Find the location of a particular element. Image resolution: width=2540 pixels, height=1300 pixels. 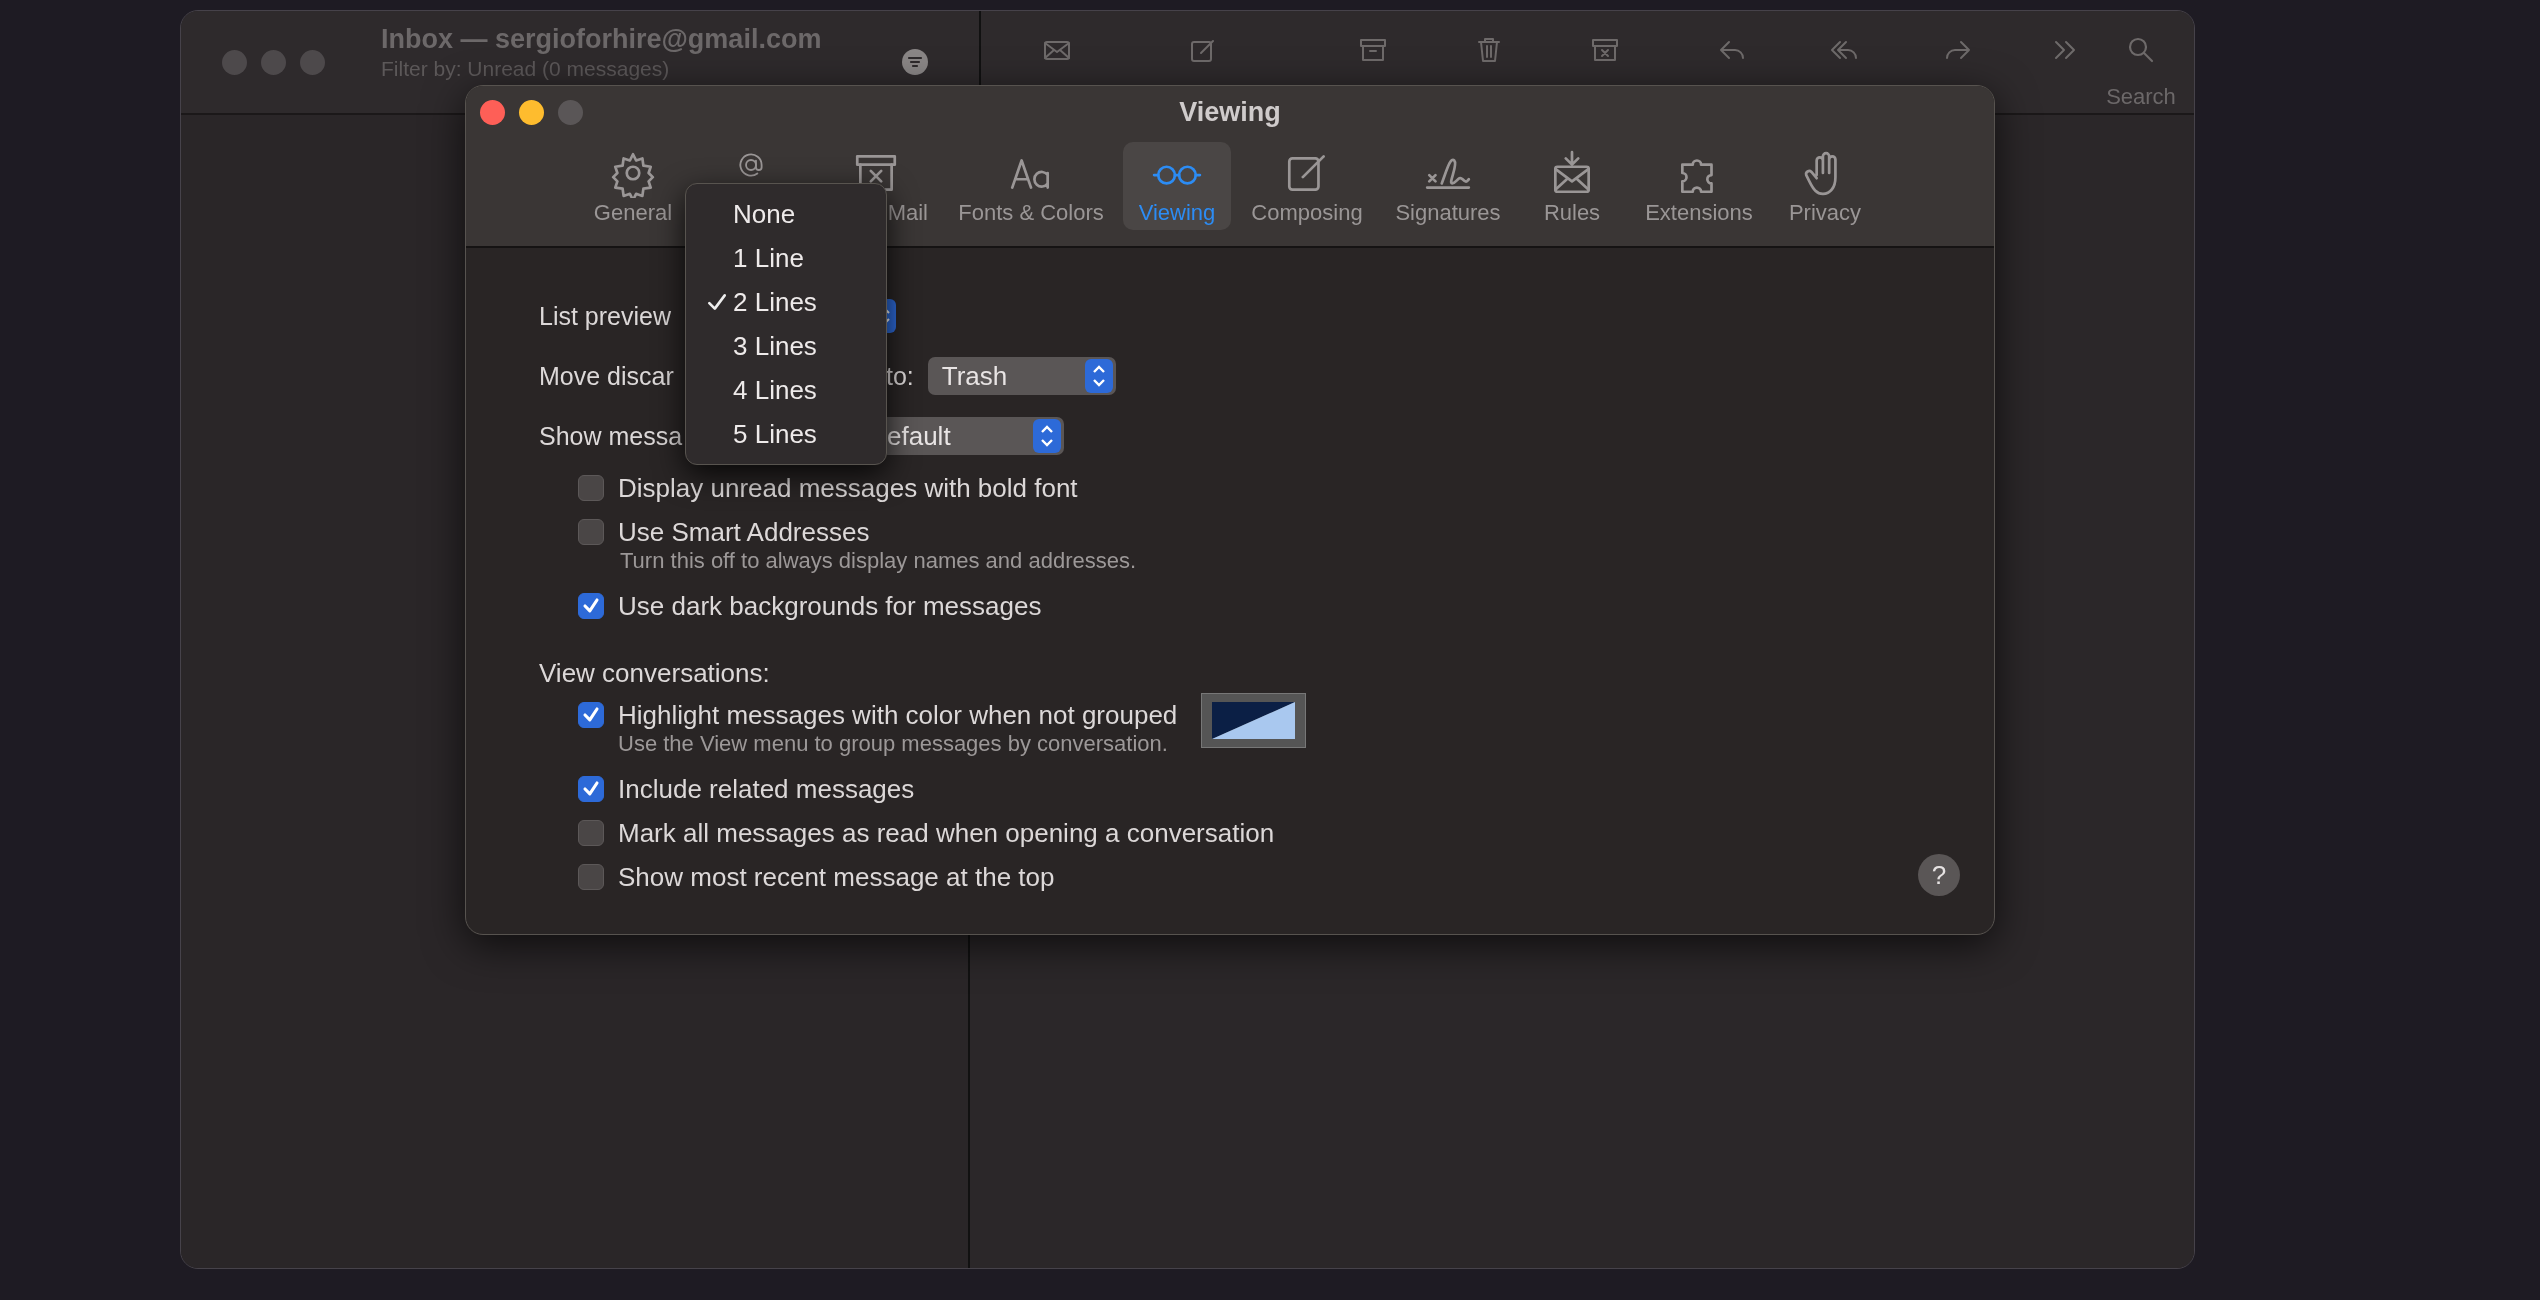

preferences-tab: Fonts & Colors is located at coordinates (1031, 186).